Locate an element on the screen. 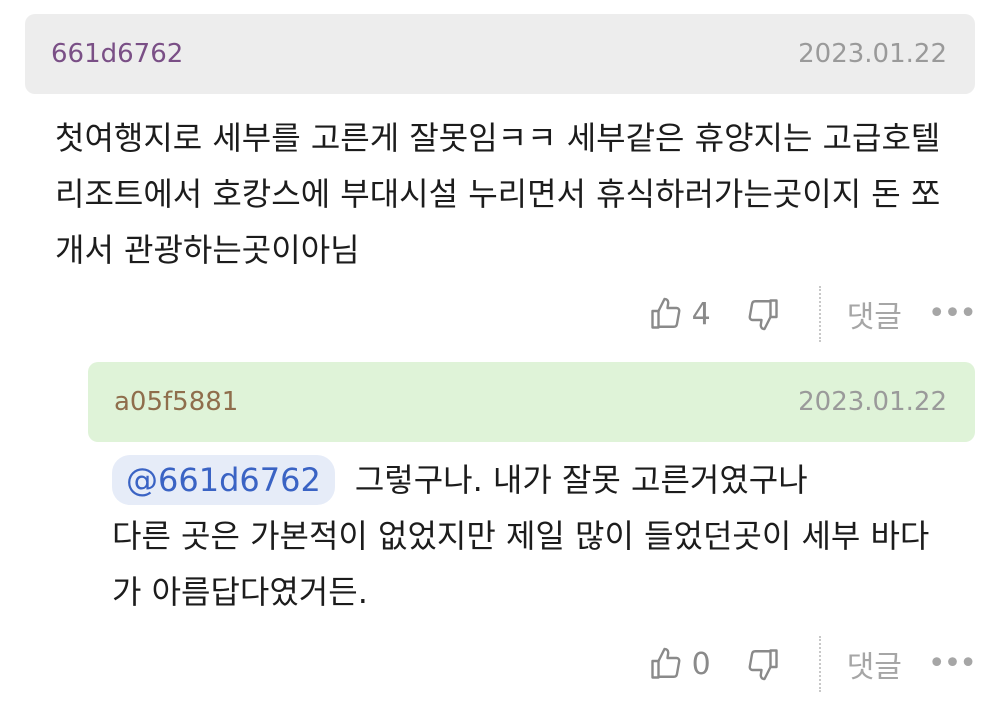  comment-line: 리조트에서 호캉스에 부대시설 누리면서 휴식하러가는곳이지 돈 쪼 is located at coordinates (498, 194).